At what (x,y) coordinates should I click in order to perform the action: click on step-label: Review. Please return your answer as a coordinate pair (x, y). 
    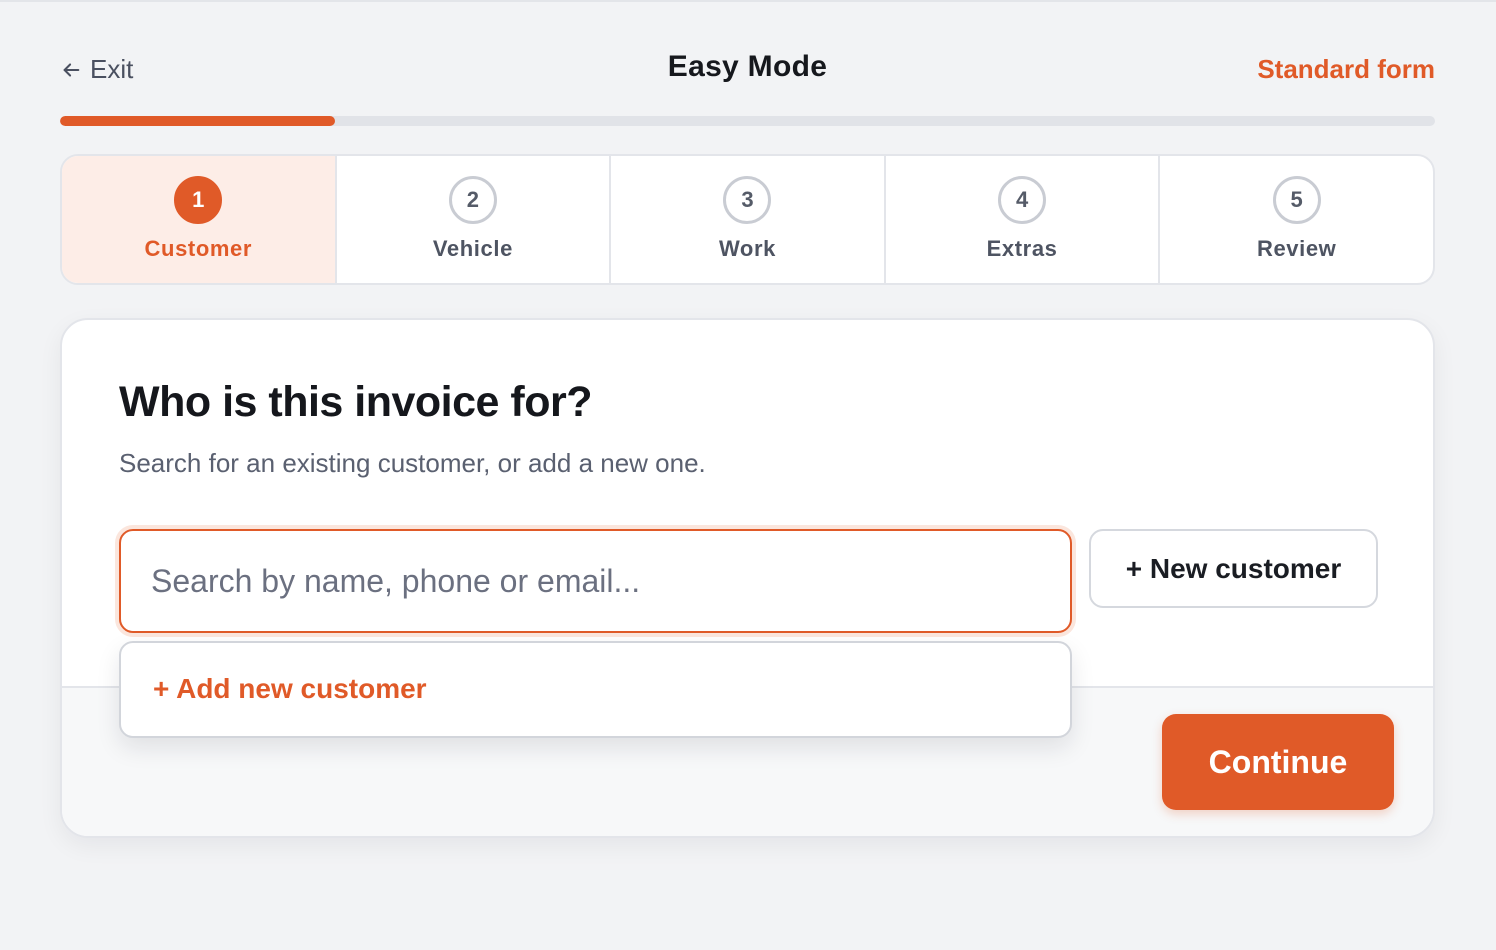
    Looking at the image, I should click on (1296, 248).